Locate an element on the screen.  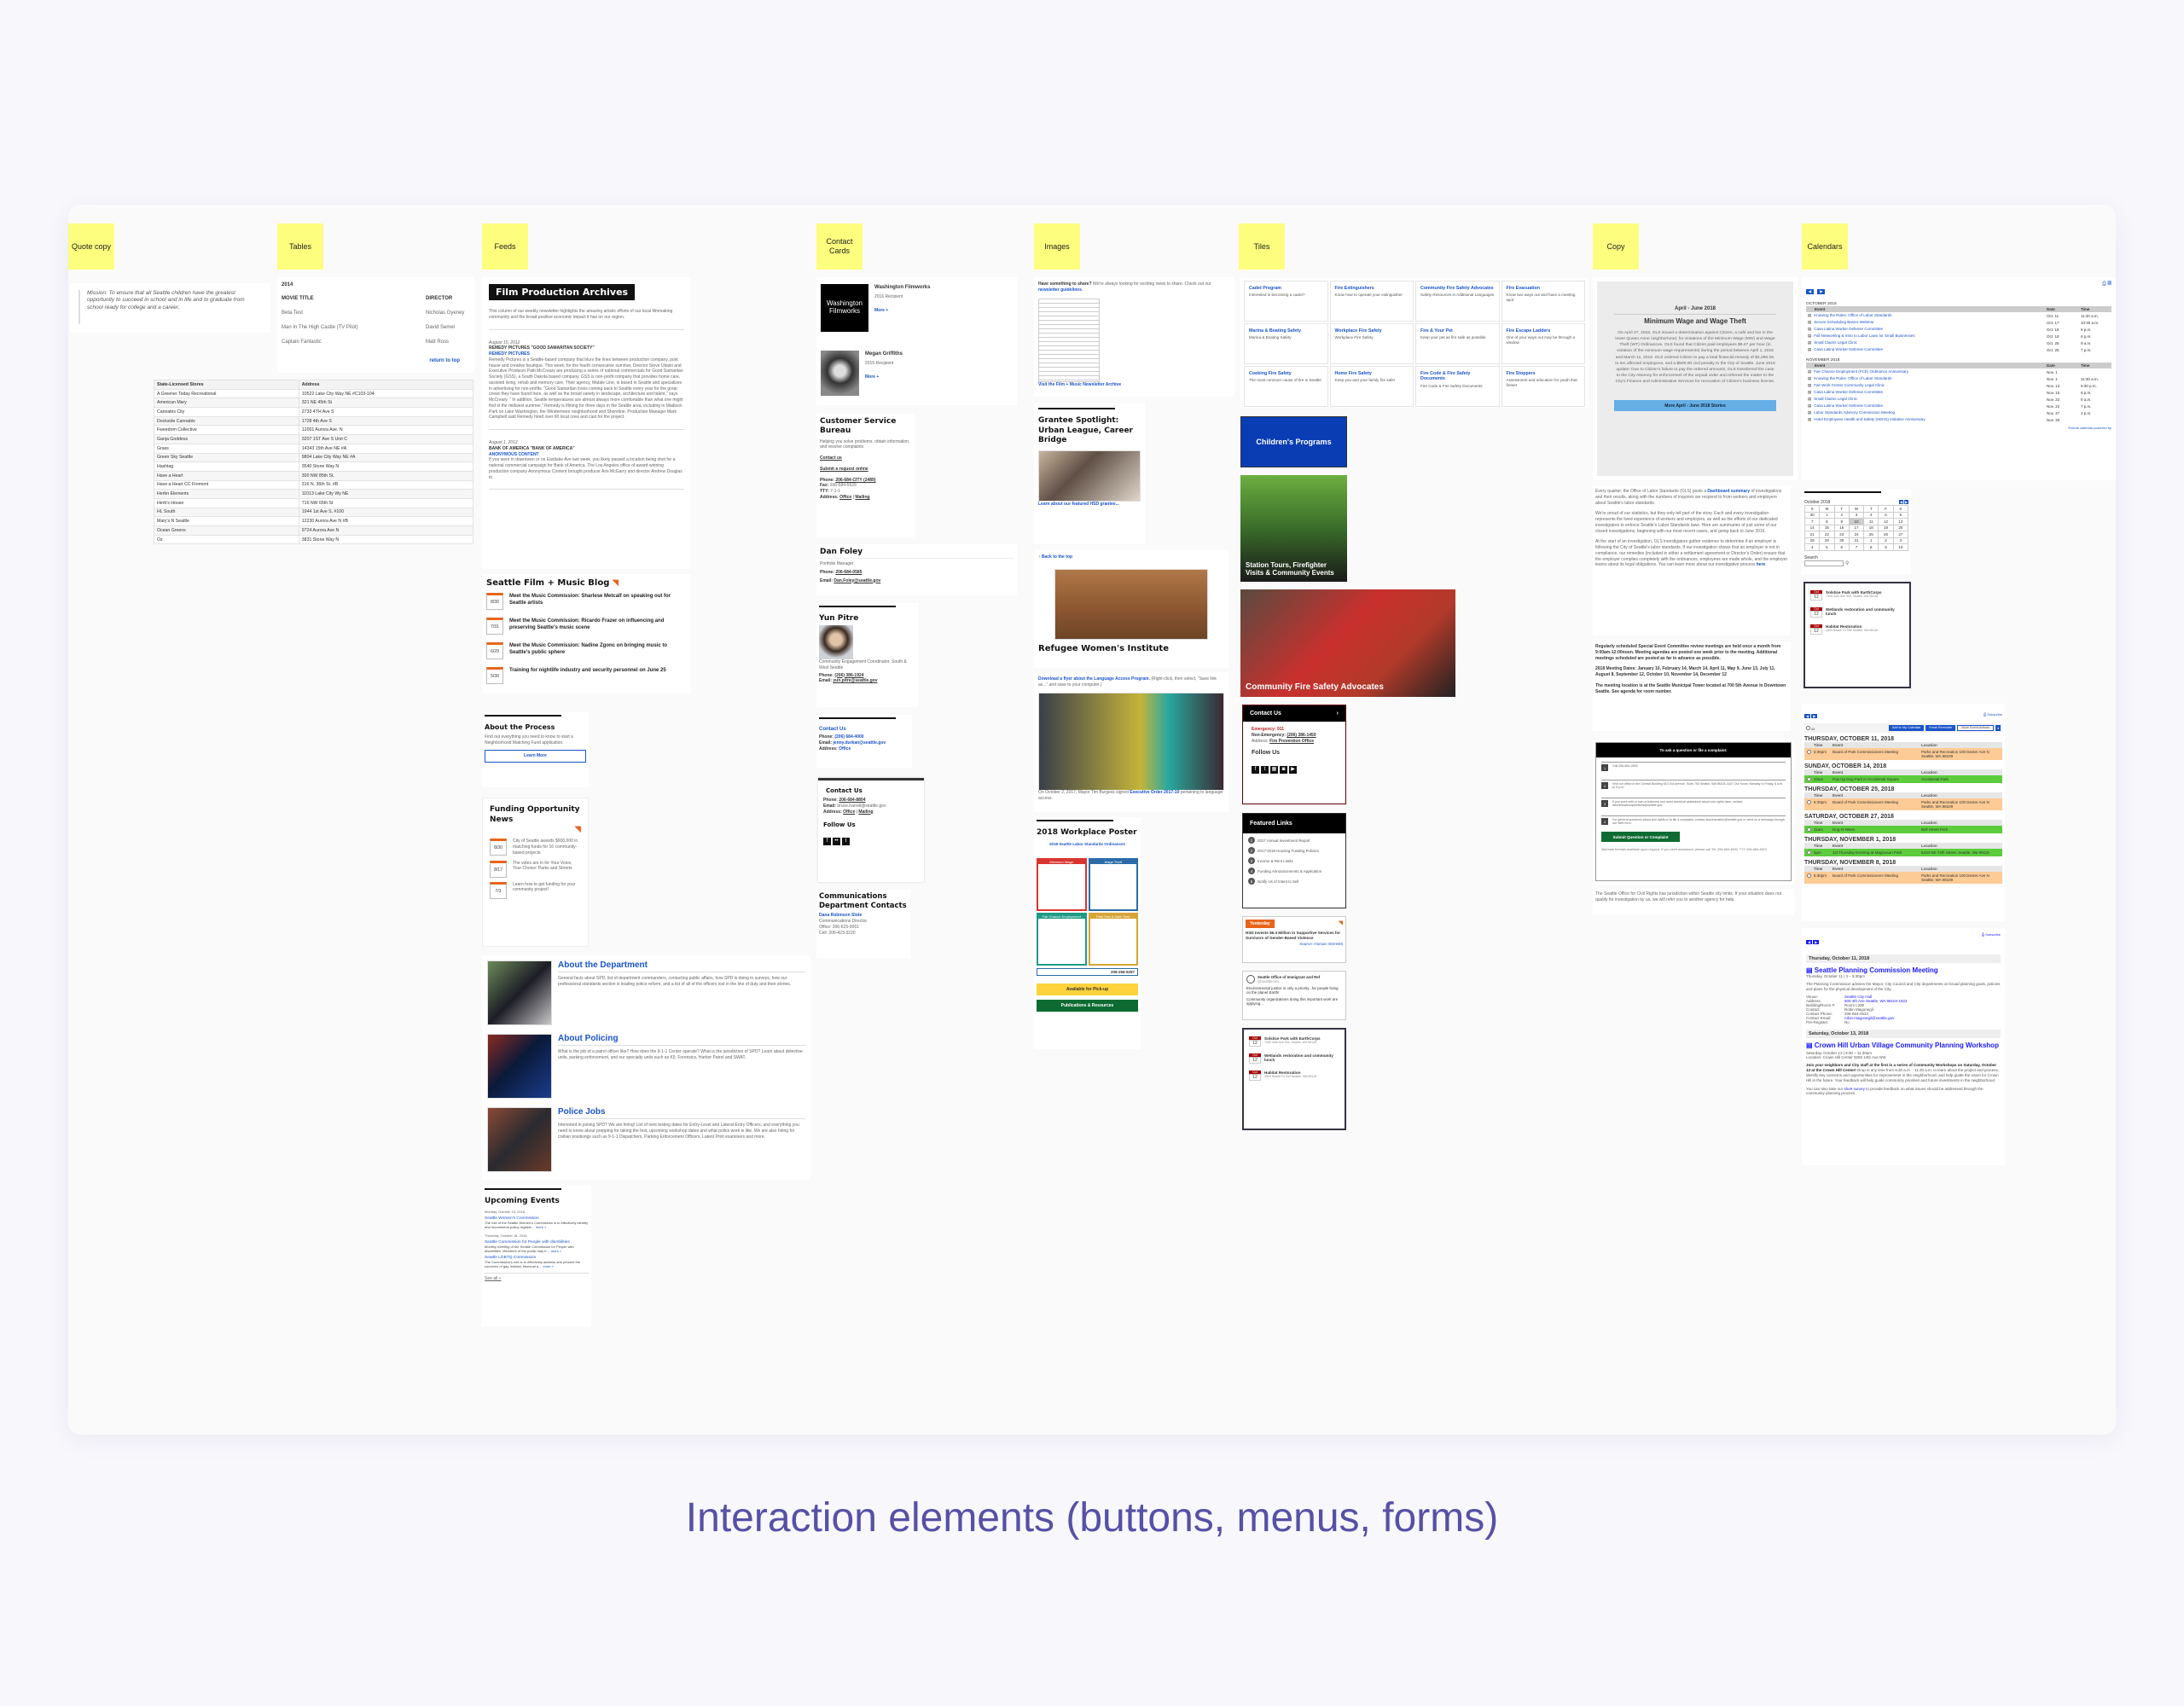
featured-link-label: Income & Rent Limits is located at coordinates (1275, 861).